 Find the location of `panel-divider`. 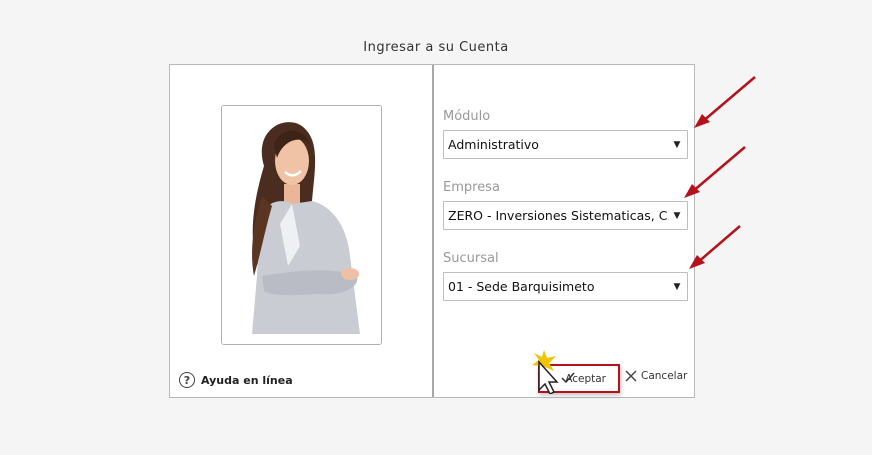

panel-divider is located at coordinates (433, 231).